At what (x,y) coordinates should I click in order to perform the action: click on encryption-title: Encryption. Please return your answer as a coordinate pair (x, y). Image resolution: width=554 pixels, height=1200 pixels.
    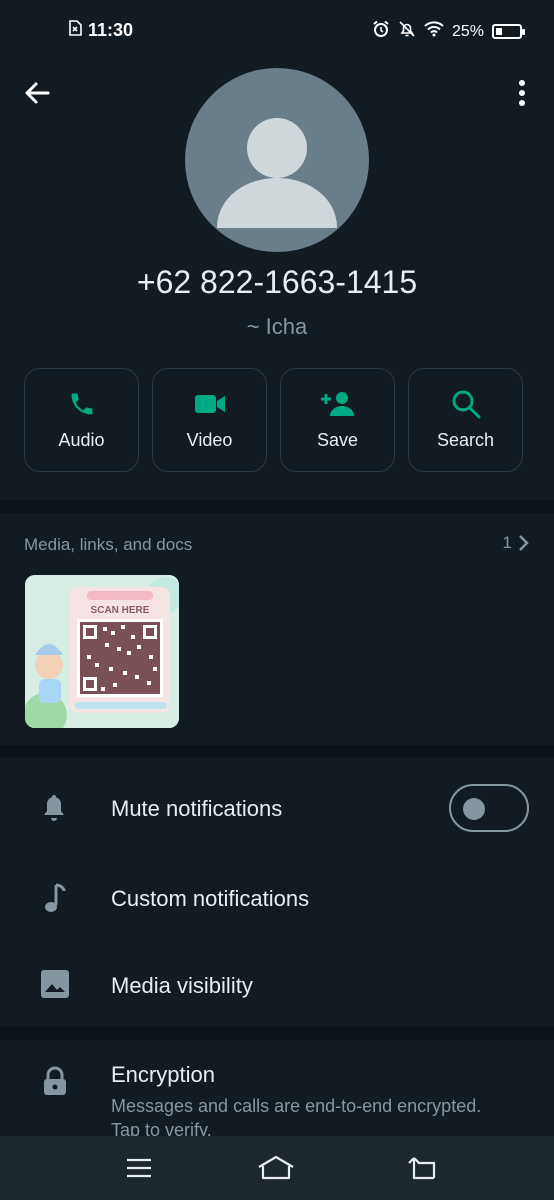
    Looking at the image, I should click on (163, 1074).